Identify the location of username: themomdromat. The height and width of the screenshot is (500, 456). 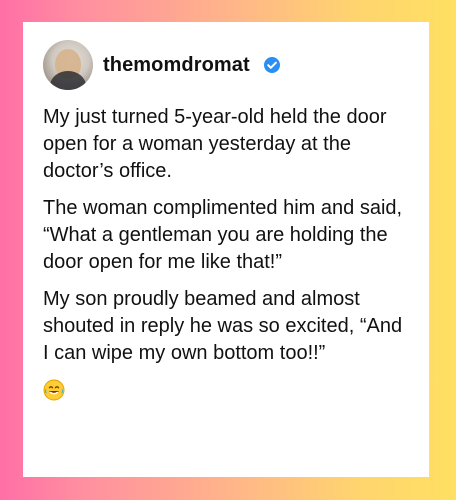
(176, 65).